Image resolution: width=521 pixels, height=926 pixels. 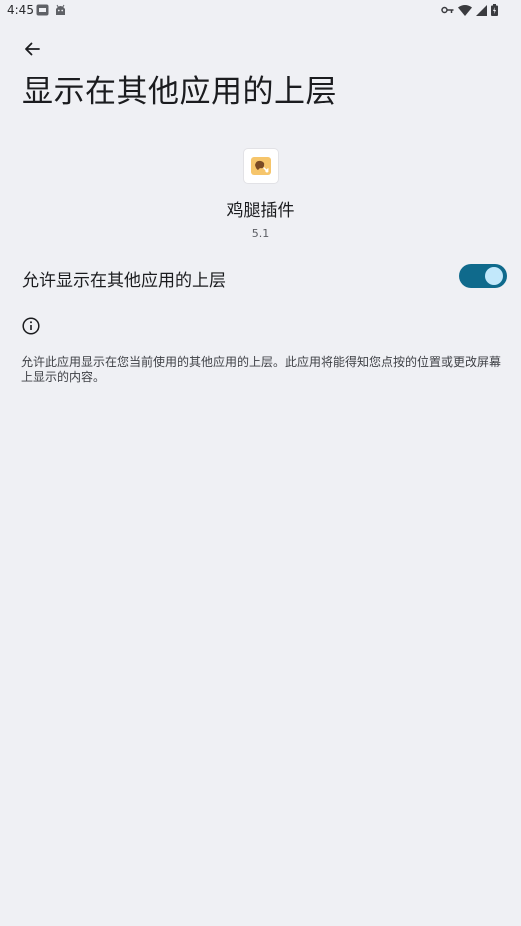 What do you see at coordinates (179, 92) in the screenshot?
I see `page-title: 显示在其他应用的上层` at bounding box center [179, 92].